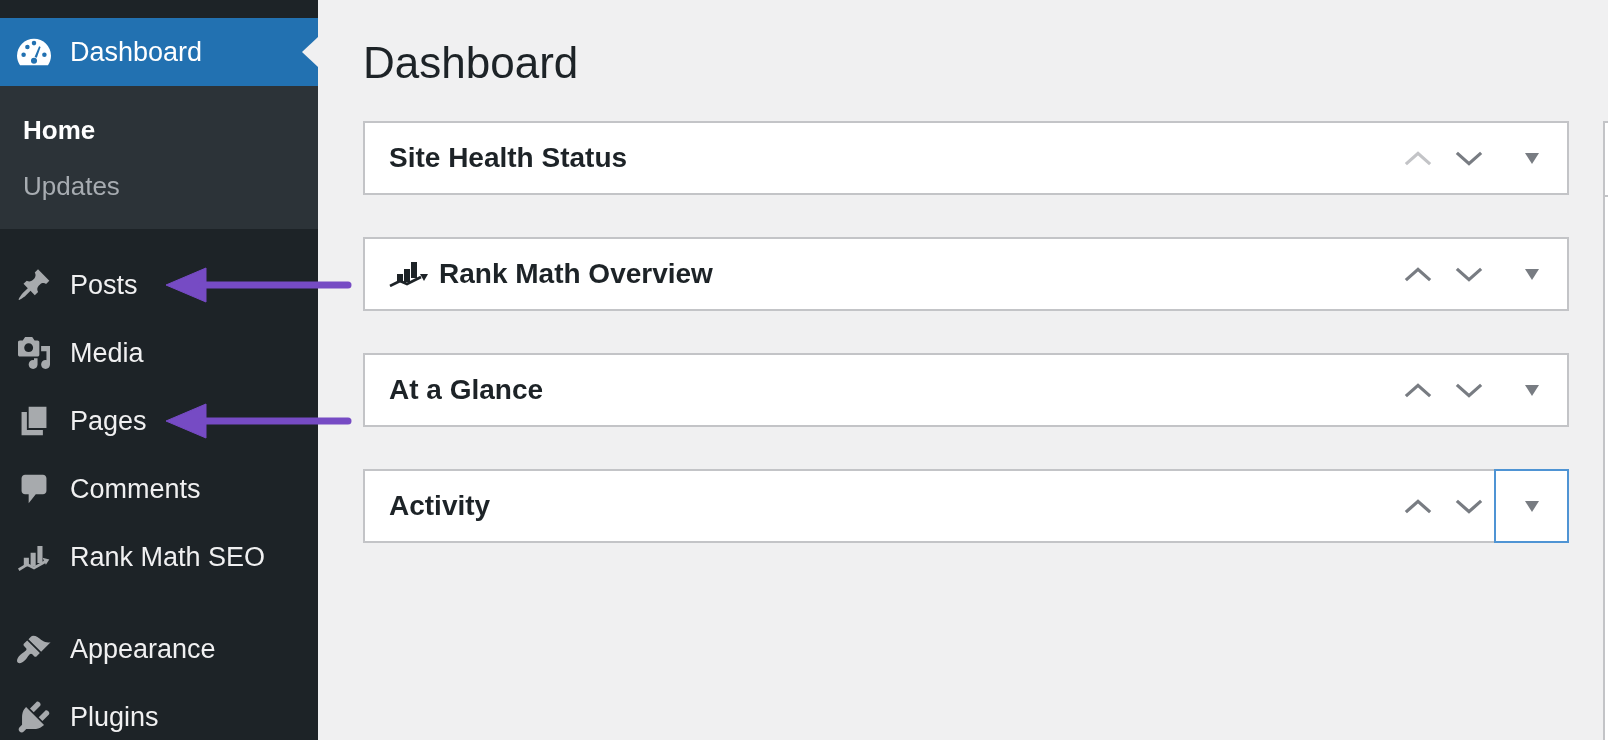 The width and height of the screenshot is (1608, 740). I want to click on toggle-panel-button, so click(1531, 506).